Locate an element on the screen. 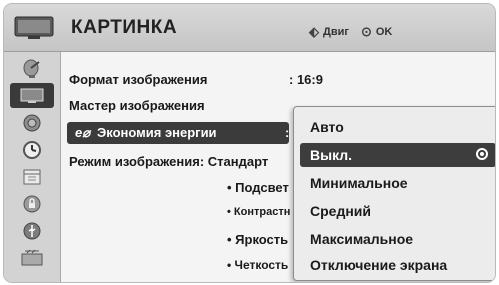  speaker-icon is located at coordinates (32, 122).